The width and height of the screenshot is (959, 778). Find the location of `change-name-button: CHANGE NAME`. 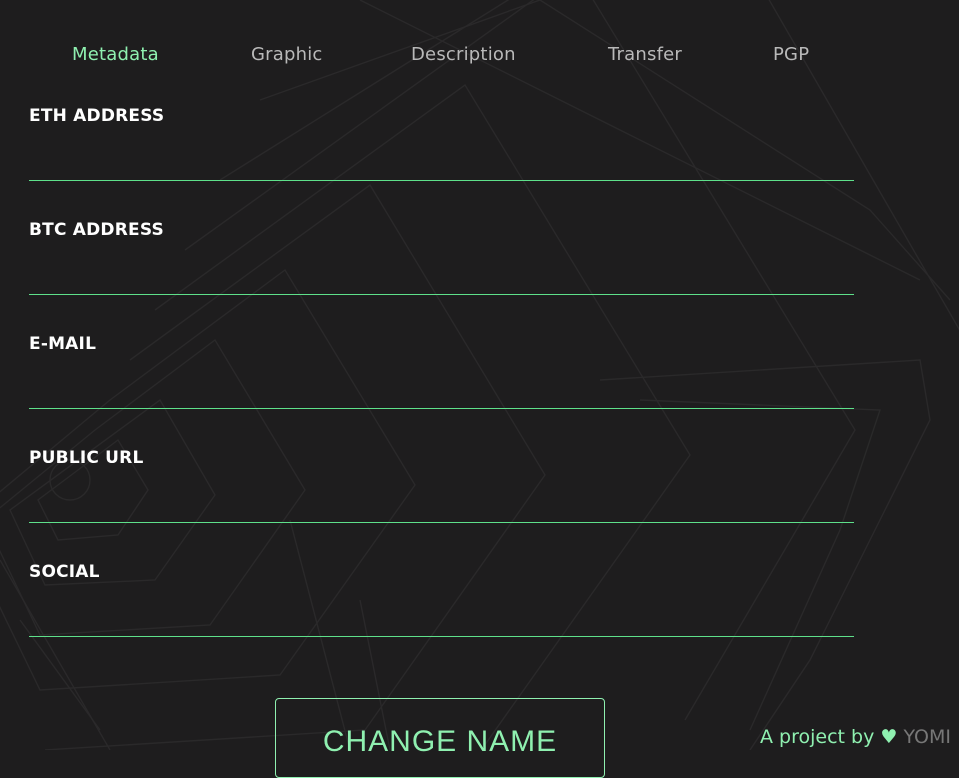

change-name-button: CHANGE NAME is located at coordinates (440, 738).